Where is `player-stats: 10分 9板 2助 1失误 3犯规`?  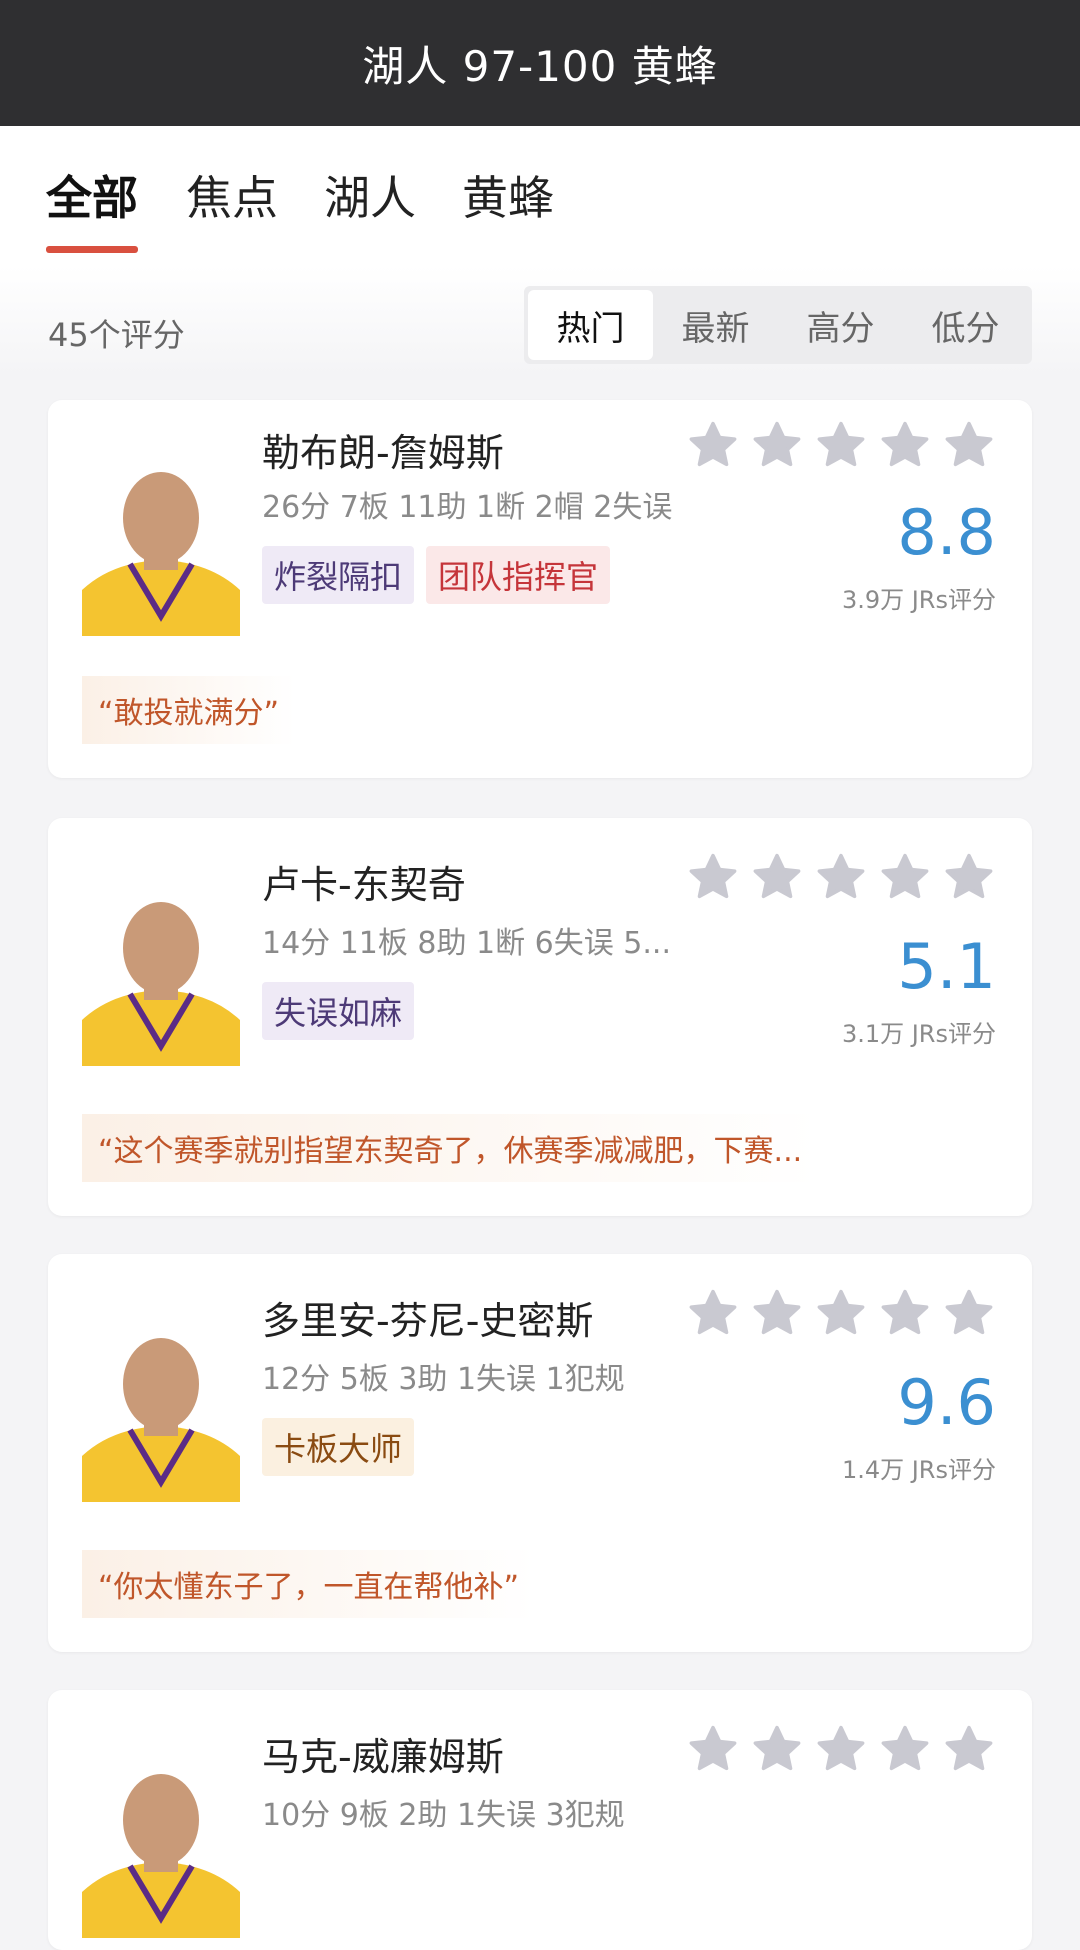 player-stats: 10分 9板 2助 1失误 3犯规 is located at coordinates (443, 1815).